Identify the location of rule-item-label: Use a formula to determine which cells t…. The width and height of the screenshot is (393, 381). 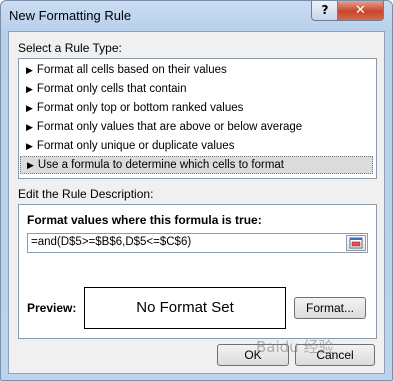
(160, 165).